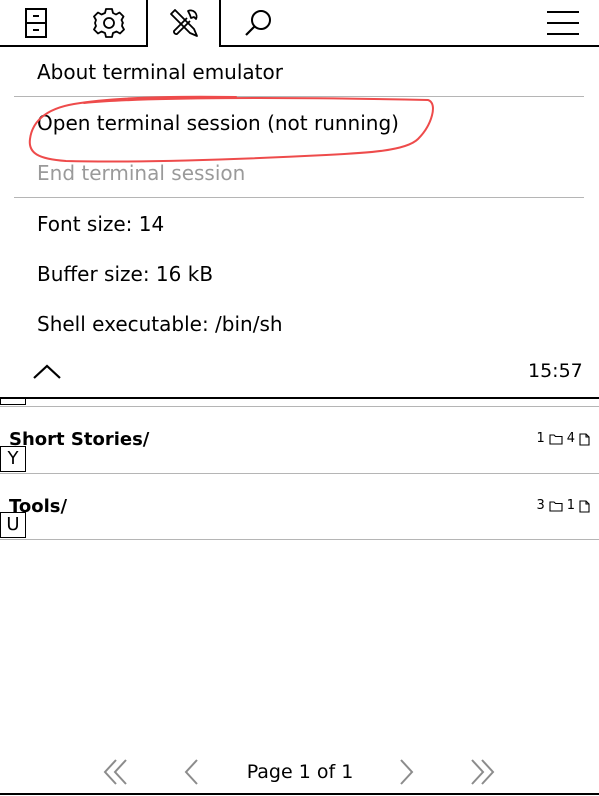 This screenshot has width=599, height=796. I want to click on bottom-border, so click(299, 794).